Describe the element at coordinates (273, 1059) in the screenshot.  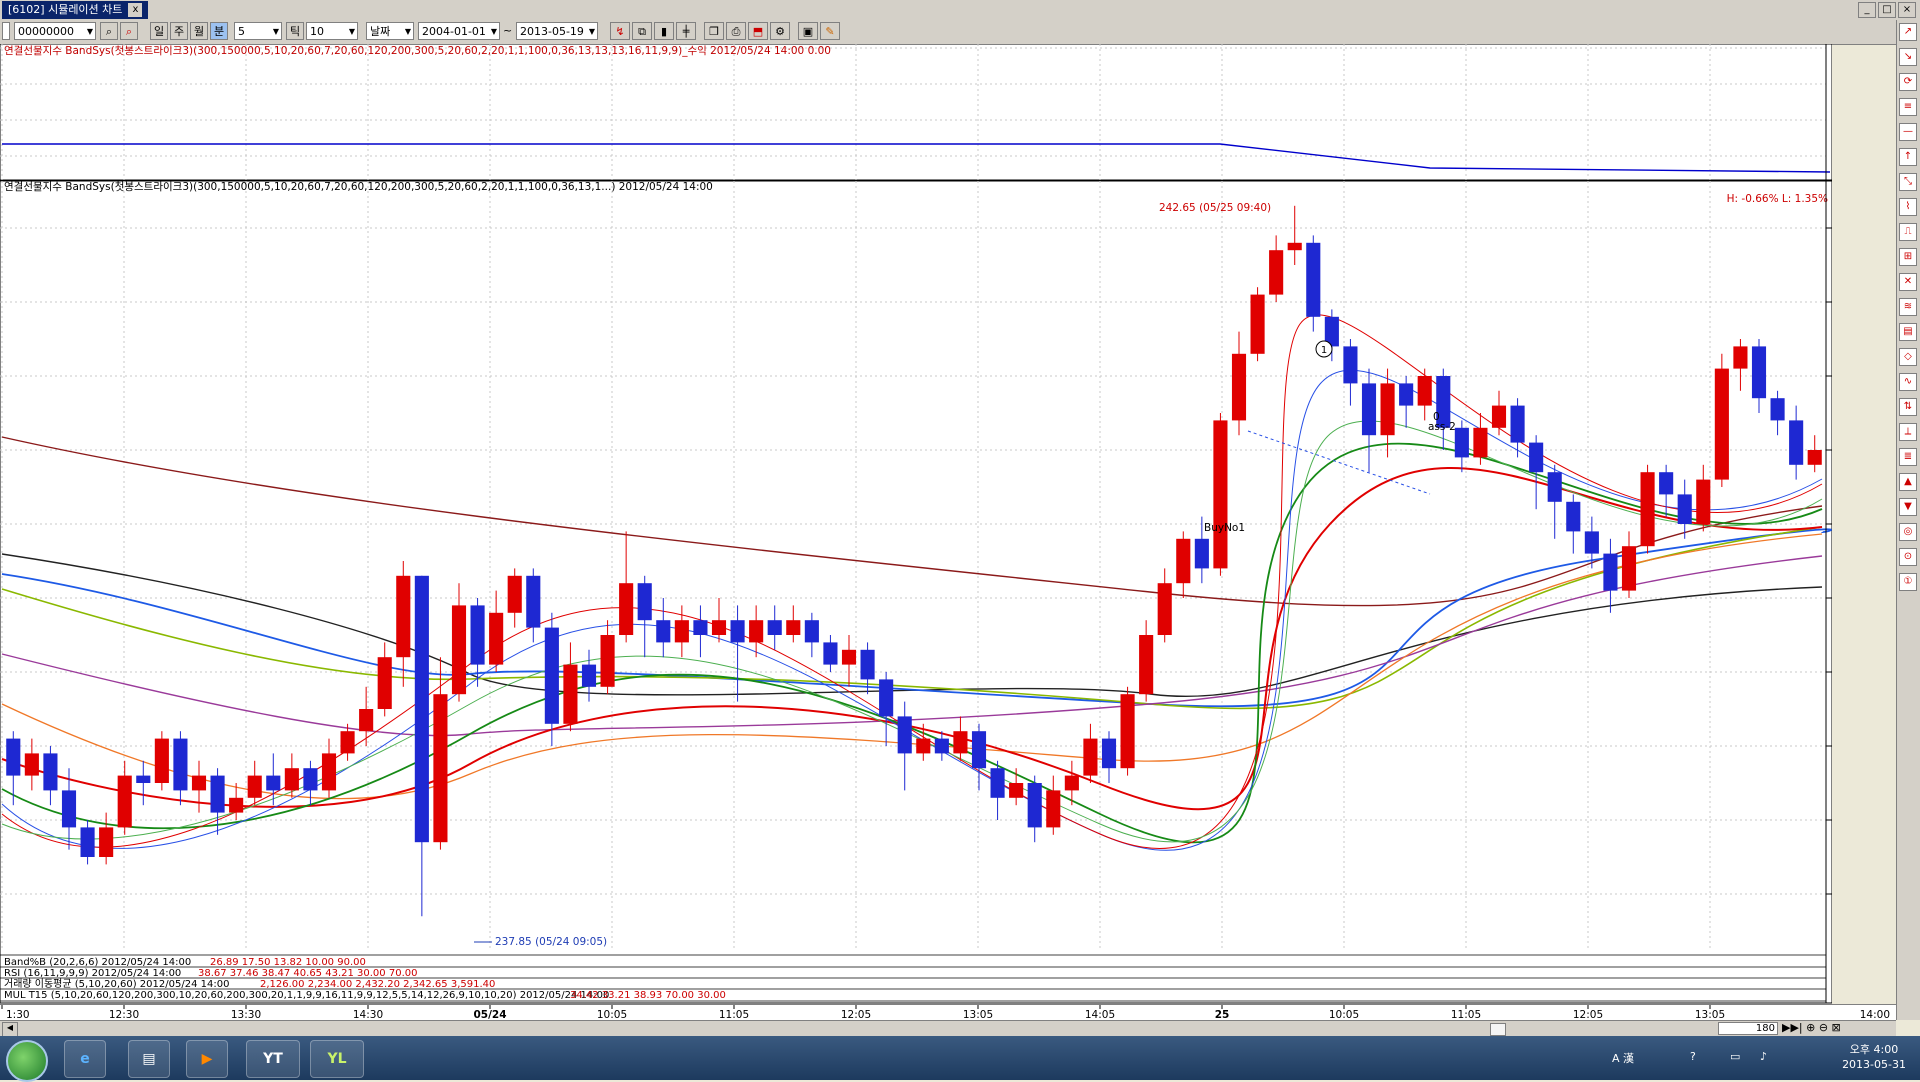
I see `yt-app-button: YT` at that location.